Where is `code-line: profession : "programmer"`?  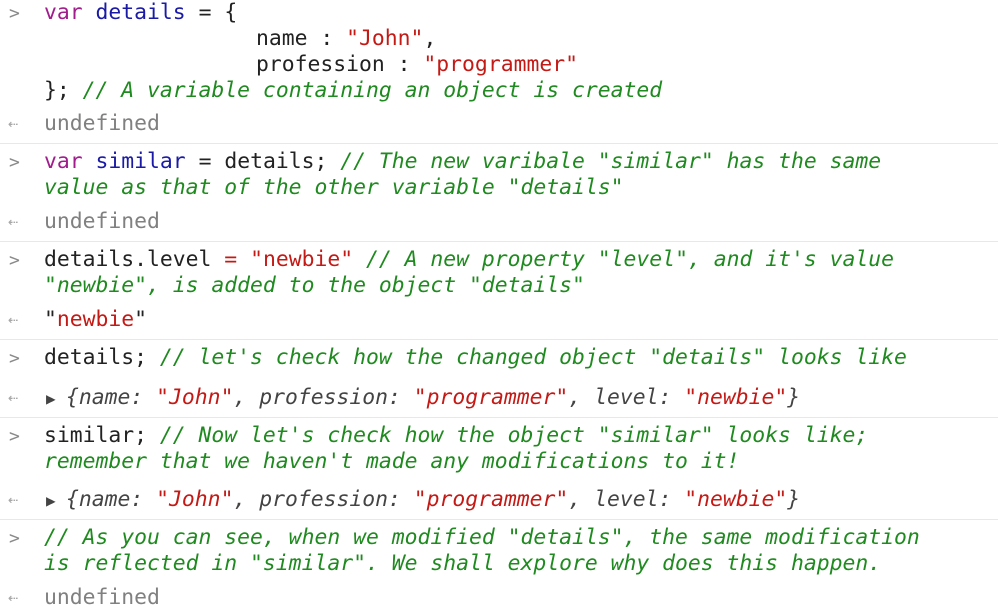 code-line: profession : "programmer" is located at coordinates (417, 64).